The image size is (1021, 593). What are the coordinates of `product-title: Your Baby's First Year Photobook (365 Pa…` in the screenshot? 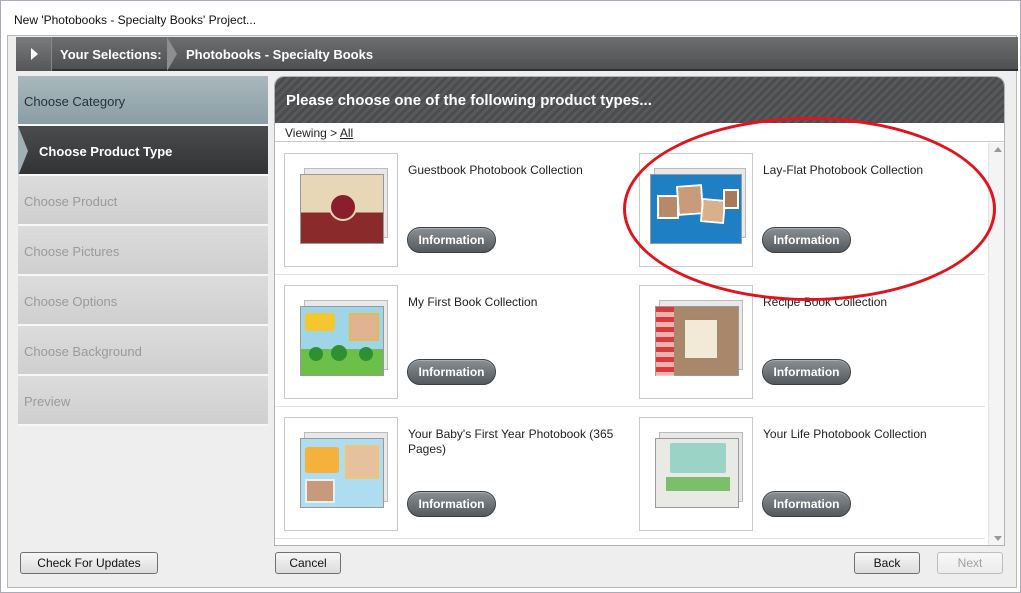 It's located at (511, 441).